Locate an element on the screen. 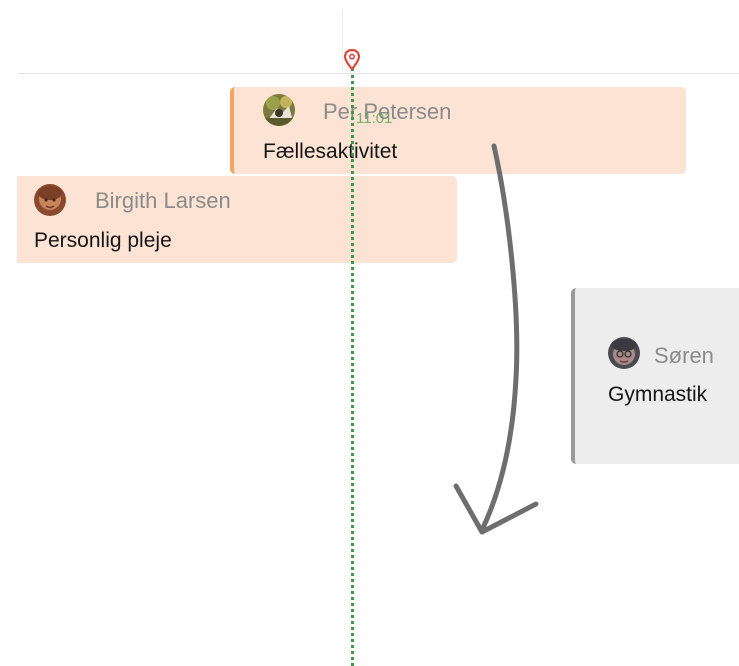  avatar-birgith-larsen is located at coordinates (50, 200).